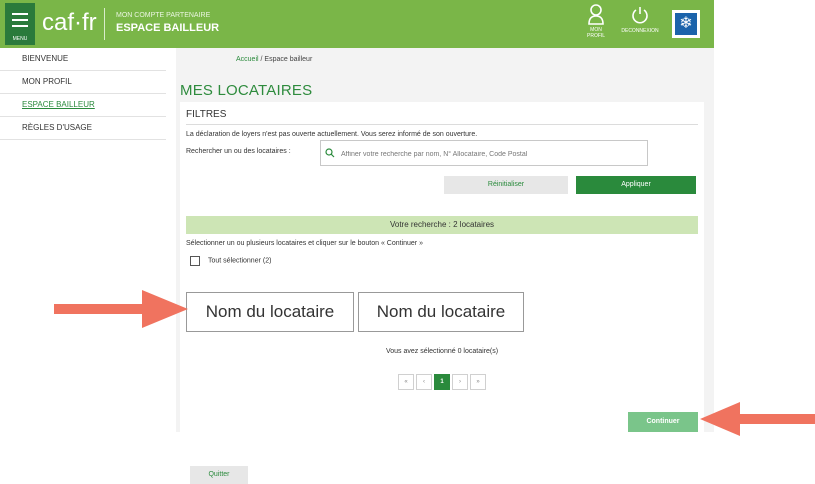  Describe the element at coordinates (640, 15) in the screenshot. I see `power-icon` at that location.